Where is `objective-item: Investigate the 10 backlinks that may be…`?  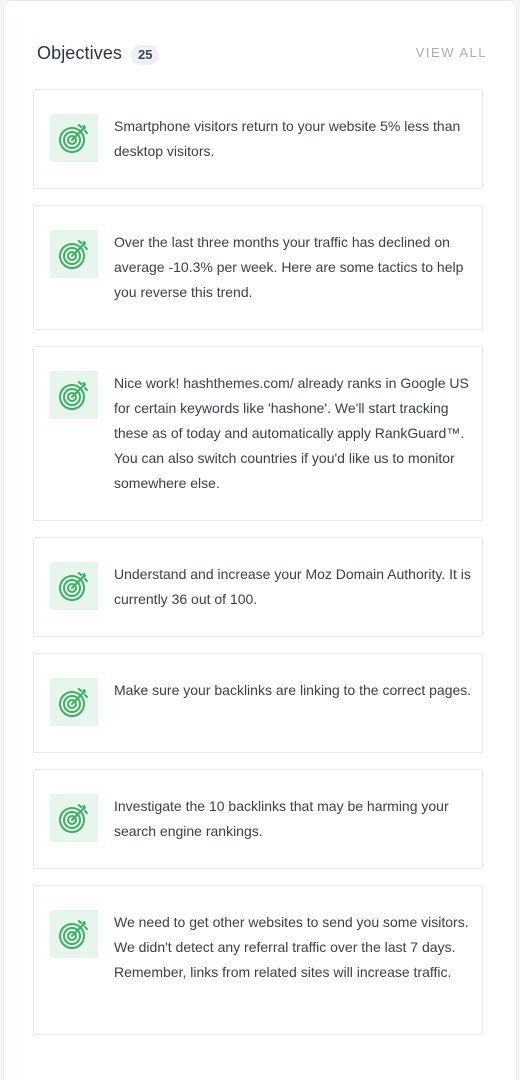 objective-item: Investigate the 10 backlinks that may be… is located at coordinates (258, 819).